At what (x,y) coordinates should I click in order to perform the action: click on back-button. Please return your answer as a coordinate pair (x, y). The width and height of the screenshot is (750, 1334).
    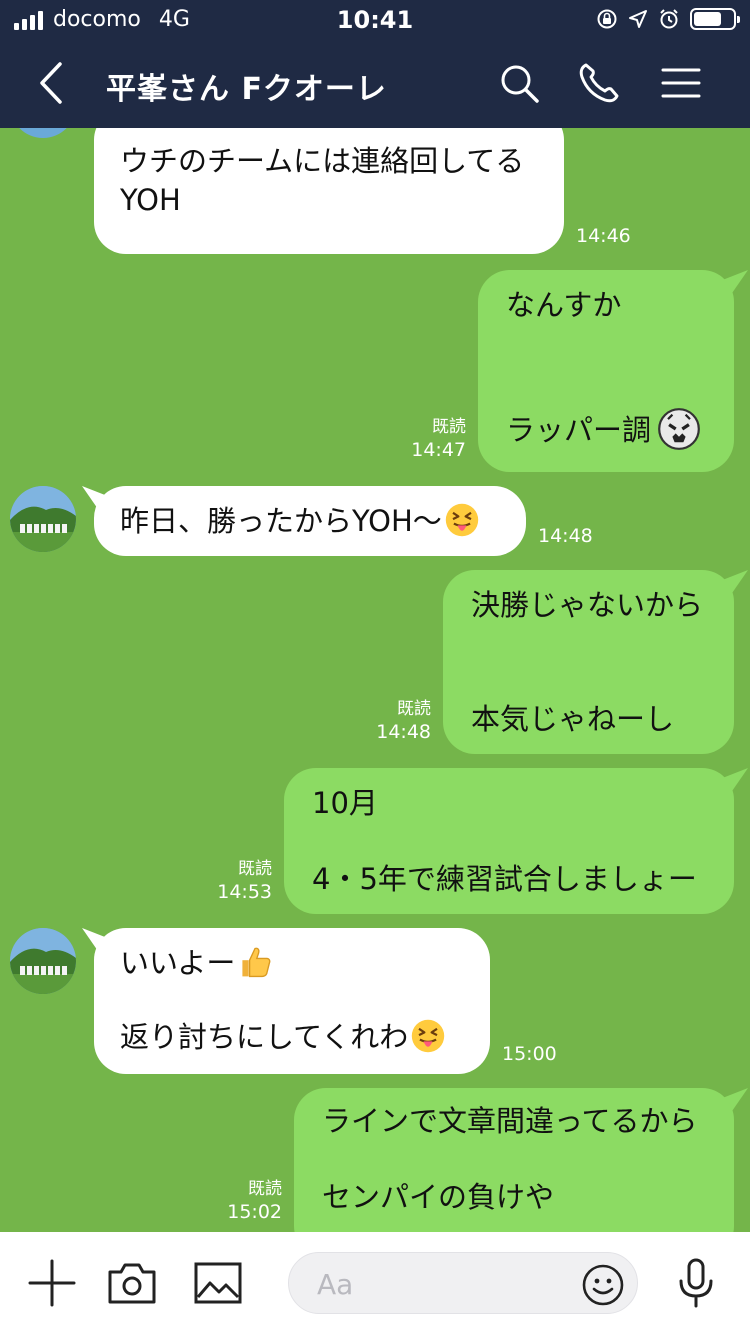
    Looking at the image, I should click on (53, 83).